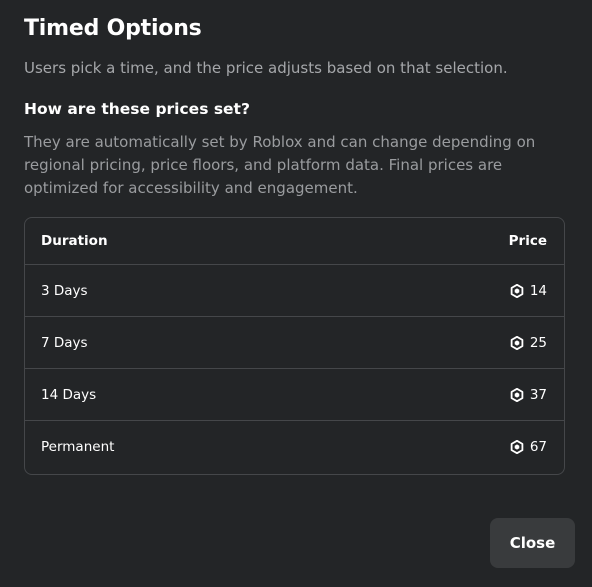  What do you see at coordinates (78, 447) in the screenshot?
I see `duration-cell: Permanent` at bounding box center [78, 447].